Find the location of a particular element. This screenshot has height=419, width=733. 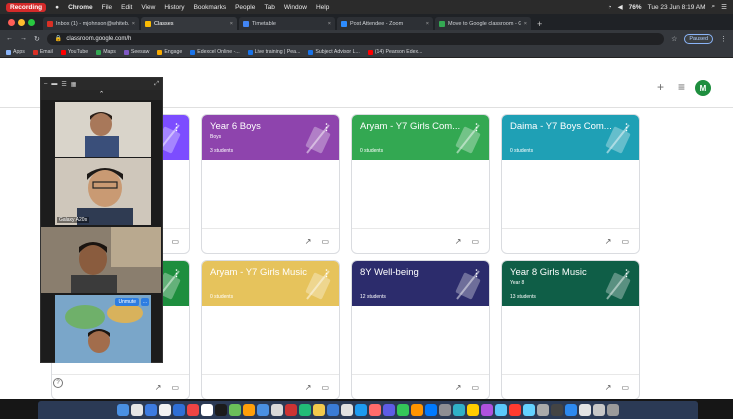

battery-level: 76% is located at coordinates (635, 7).